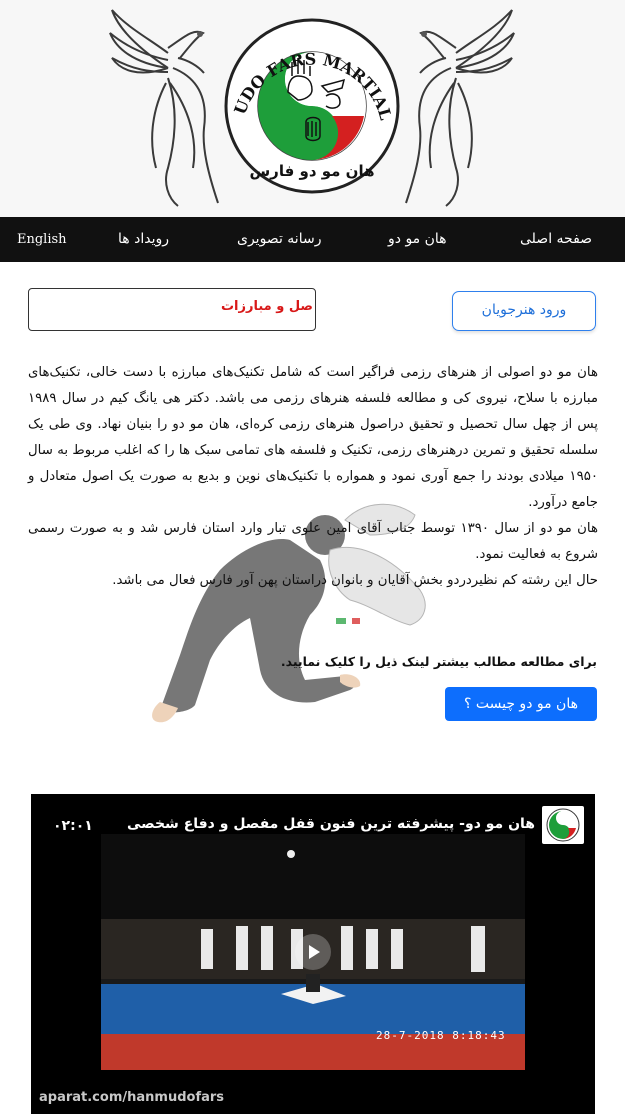 This screenshot has height=1120, width=625. What do you see at coordinates (42, 239) in the screenshot?
I see `nav-english: English` at bounding box center [42, 239].